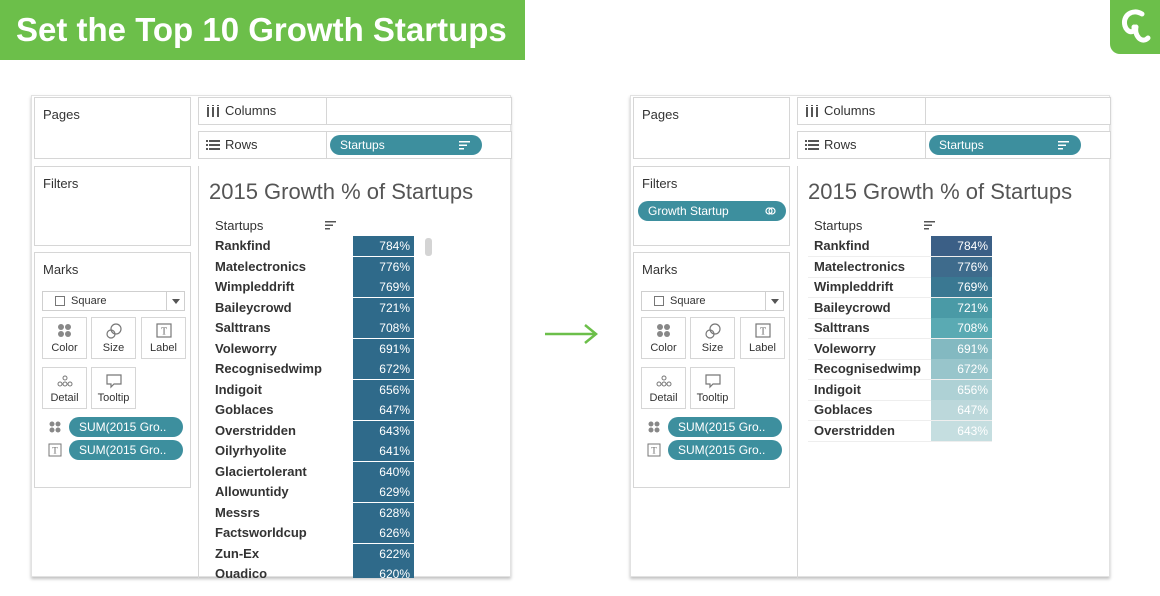  I want to click on growth-value-cell: 628%, so click(383, 512).